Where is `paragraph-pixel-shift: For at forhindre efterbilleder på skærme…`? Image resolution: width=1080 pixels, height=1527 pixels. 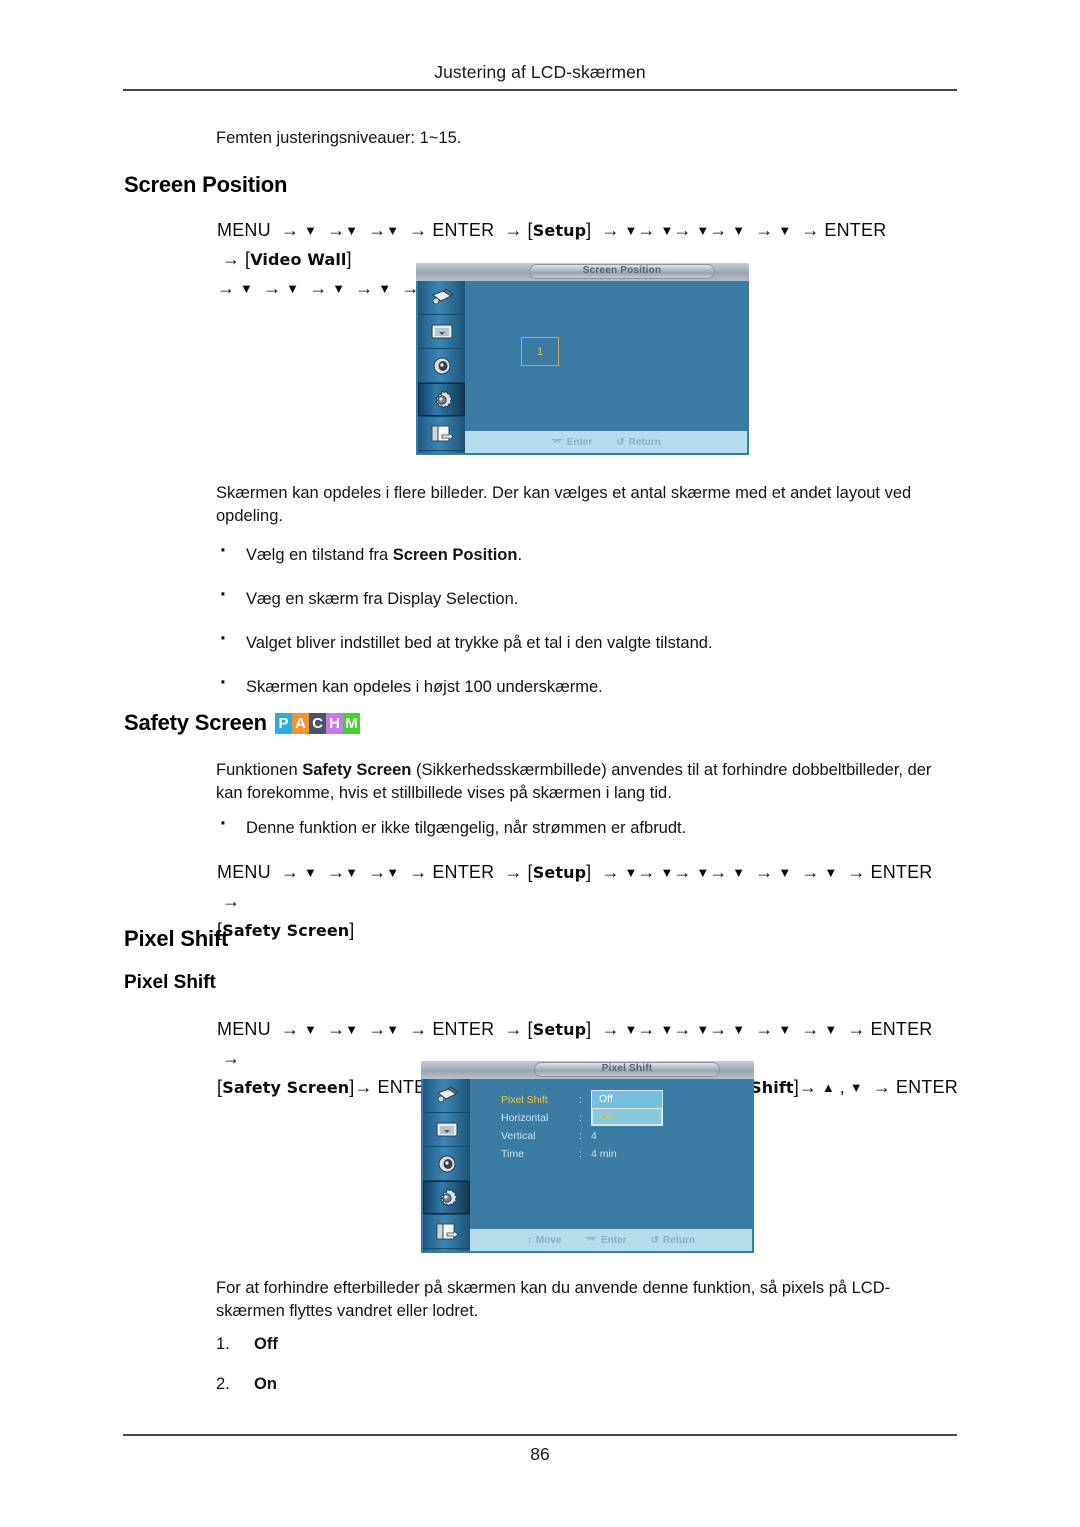
paragraph-pixel-shift: For at forhindre efterbilleder på skærme… is located at coordinates (553, 1299).